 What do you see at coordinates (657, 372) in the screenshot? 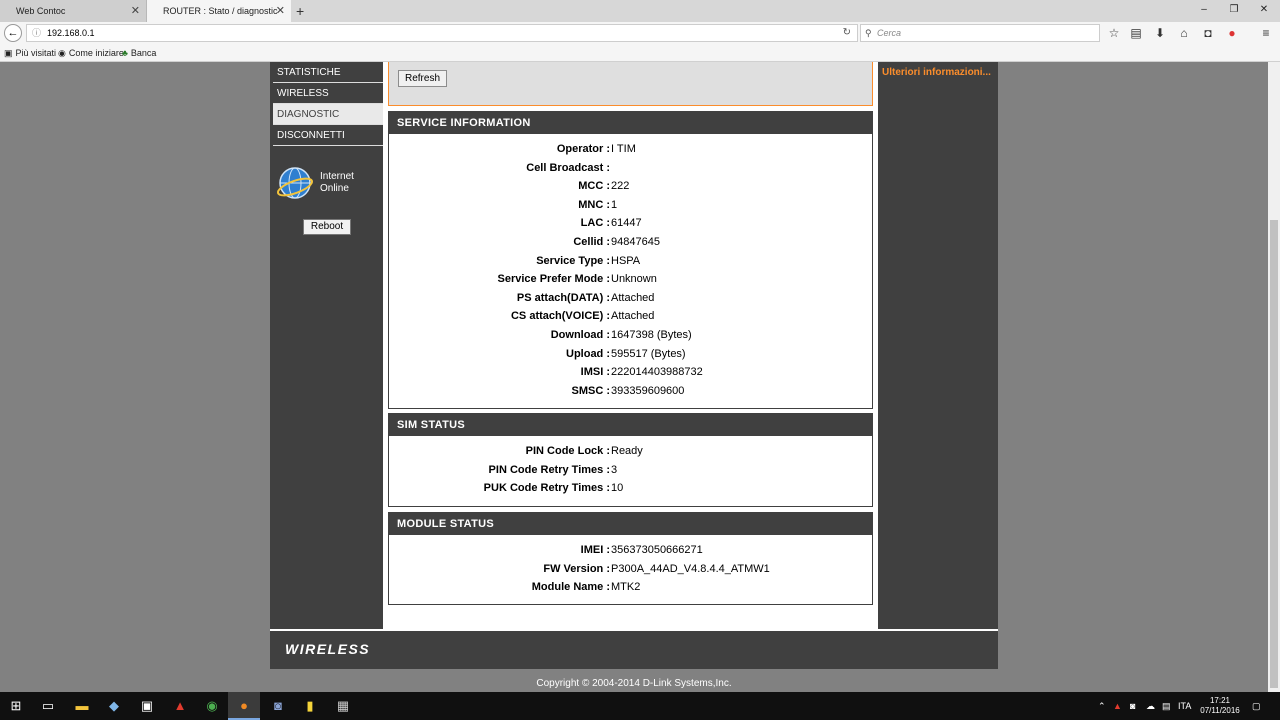
I see `row-value: 222014403988732` at bounding box center [657, 372].